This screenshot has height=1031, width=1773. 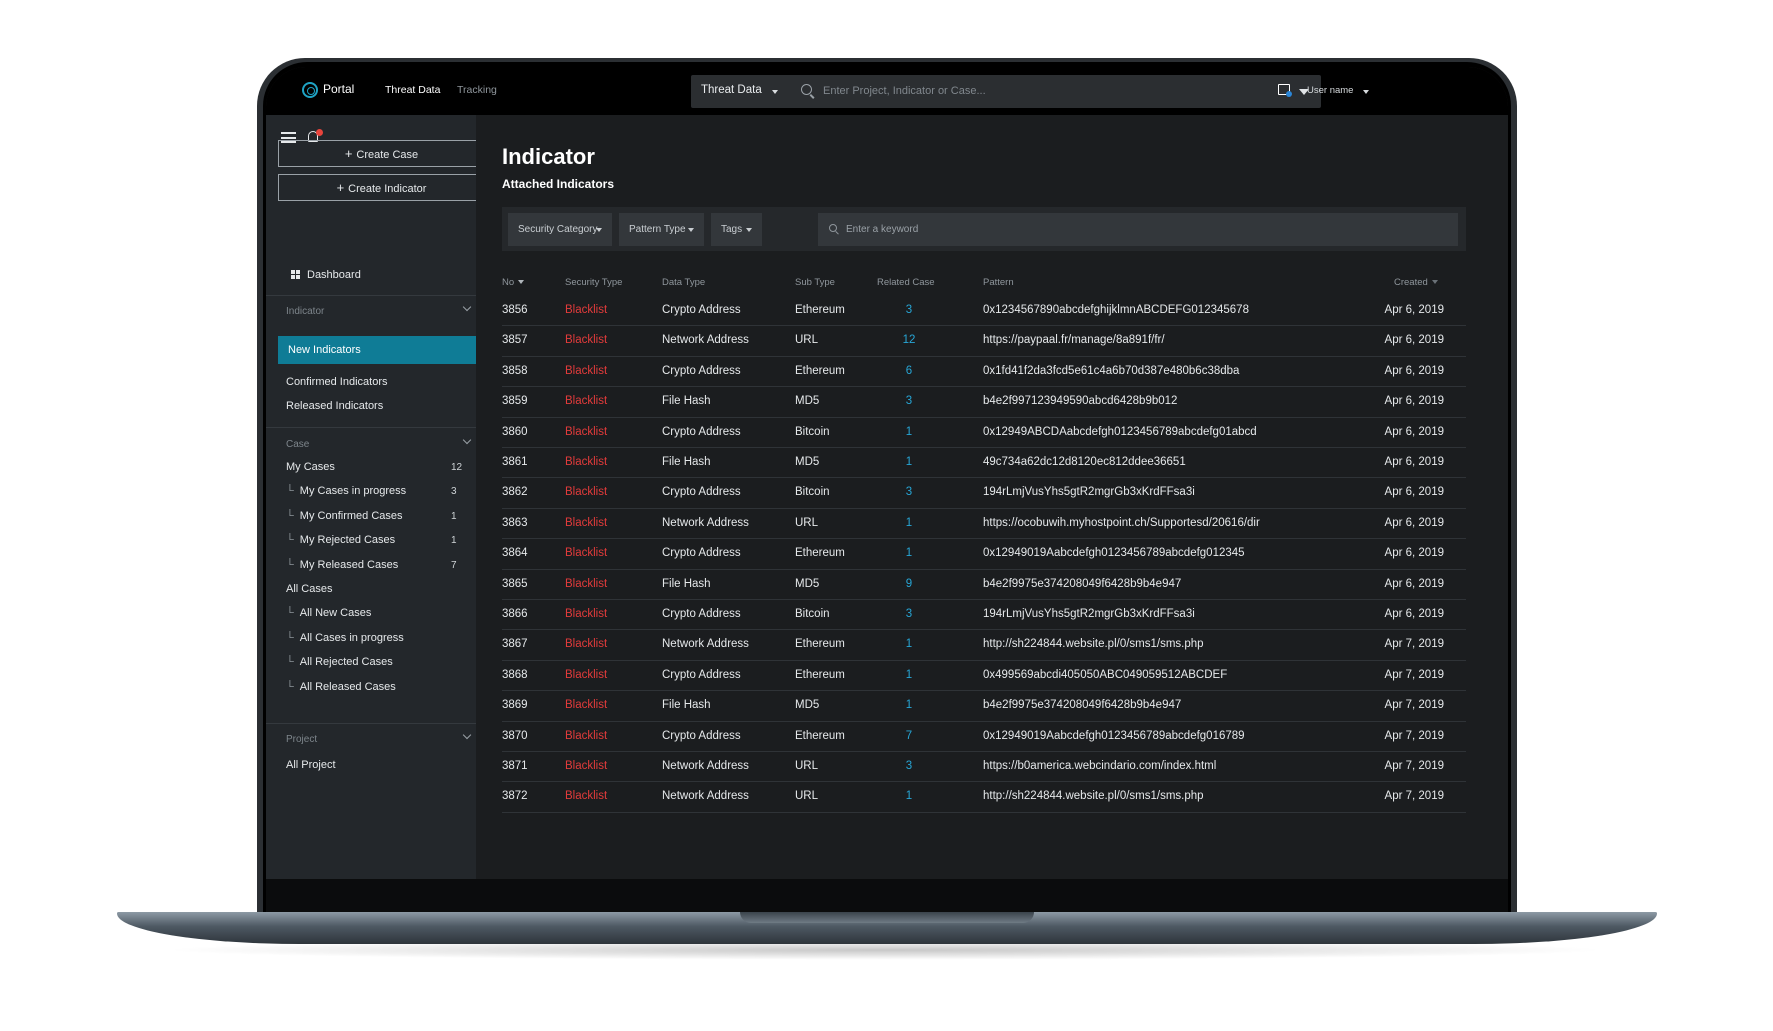 What do you see at coordinates (305, 311) in the screenshot?
I see `section-indicator-header: Indicator` at bounding box center [305, 311].